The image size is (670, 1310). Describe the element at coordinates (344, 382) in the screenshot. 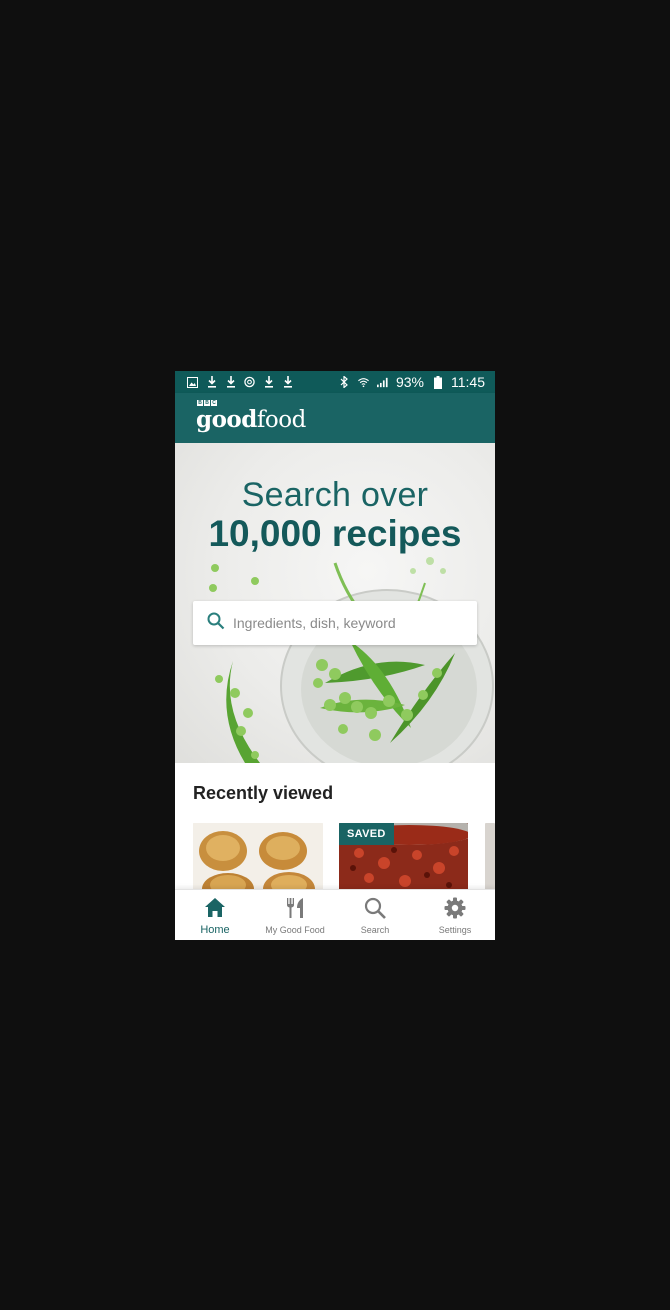

I see `bluetooth-icon` at that location.